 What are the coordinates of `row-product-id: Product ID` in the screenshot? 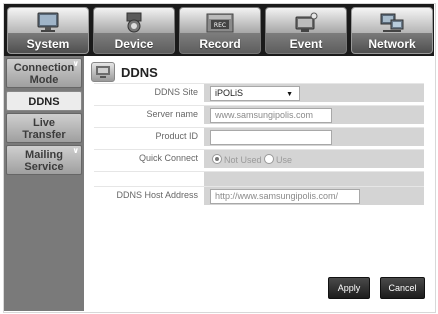 It's located at (259, 136).